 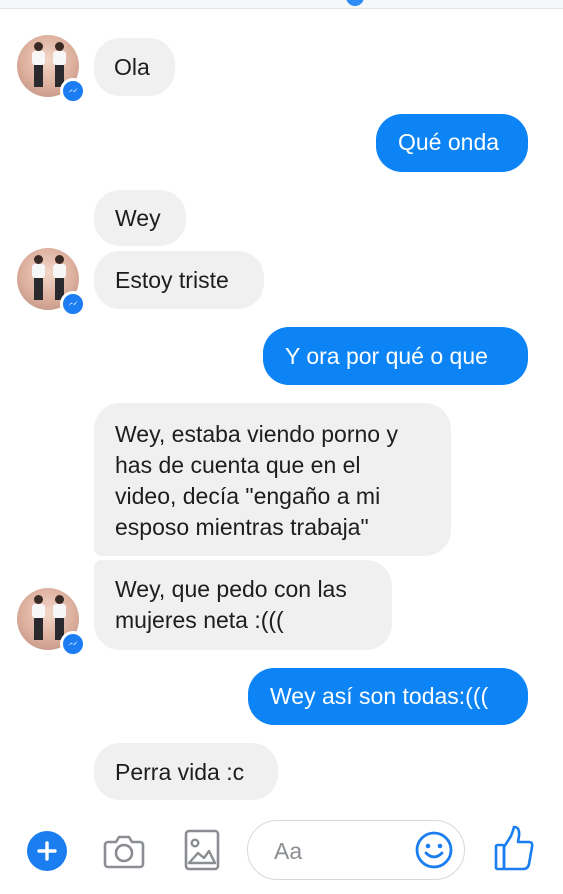 I want to click on message-input, so click(x=334, y=851).